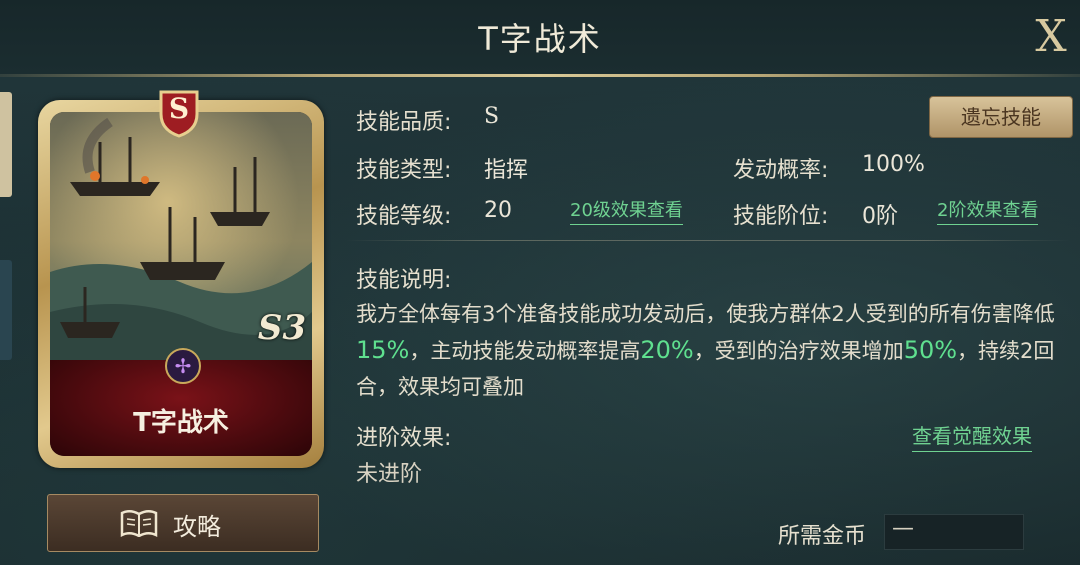  I want to click on close-button: X, so click(1051, 37).